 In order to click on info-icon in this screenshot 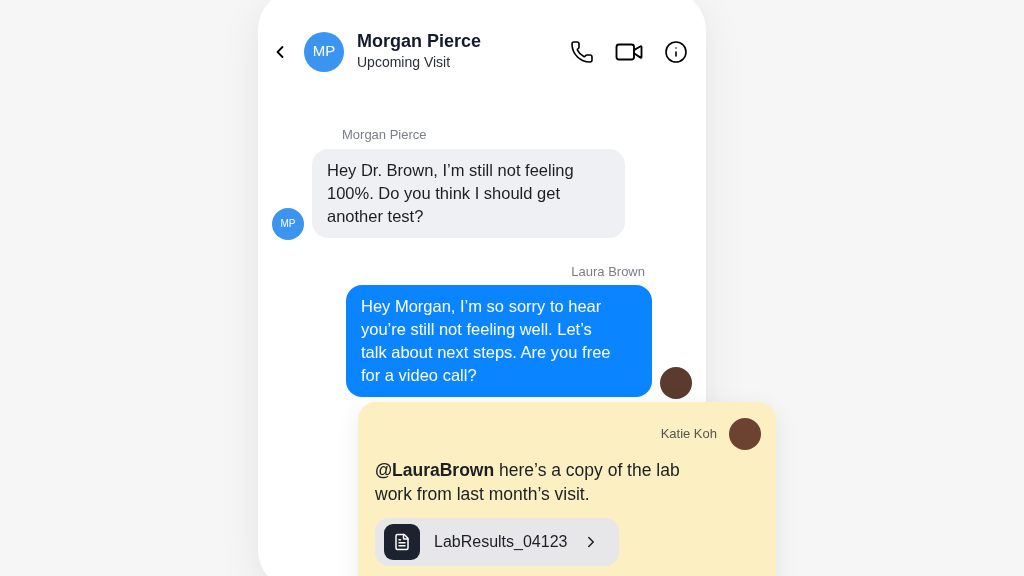, I will do `click(676, 51)`.